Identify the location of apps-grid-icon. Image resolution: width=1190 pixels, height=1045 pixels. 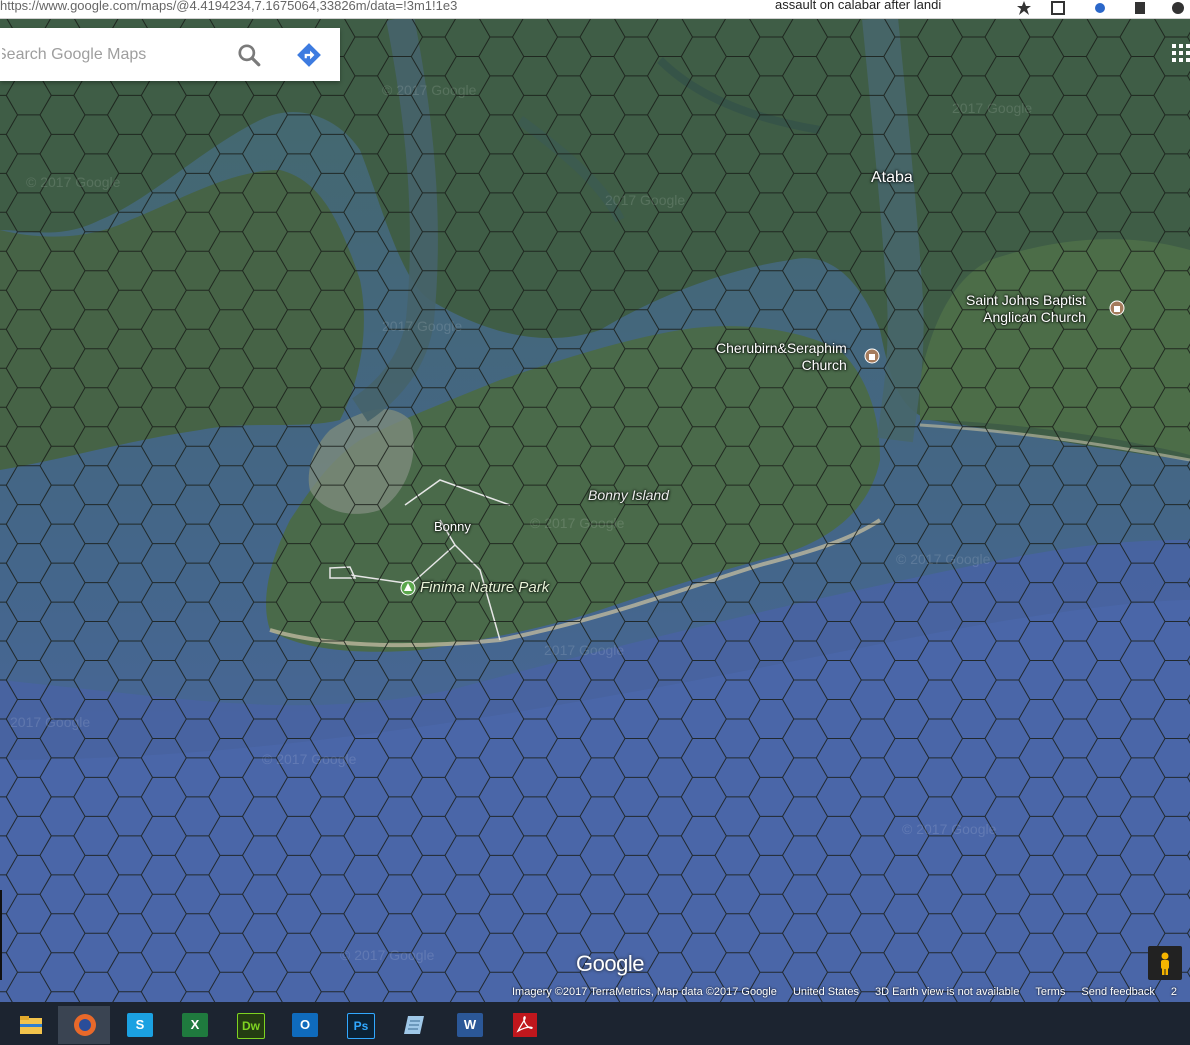
(1181, 53).